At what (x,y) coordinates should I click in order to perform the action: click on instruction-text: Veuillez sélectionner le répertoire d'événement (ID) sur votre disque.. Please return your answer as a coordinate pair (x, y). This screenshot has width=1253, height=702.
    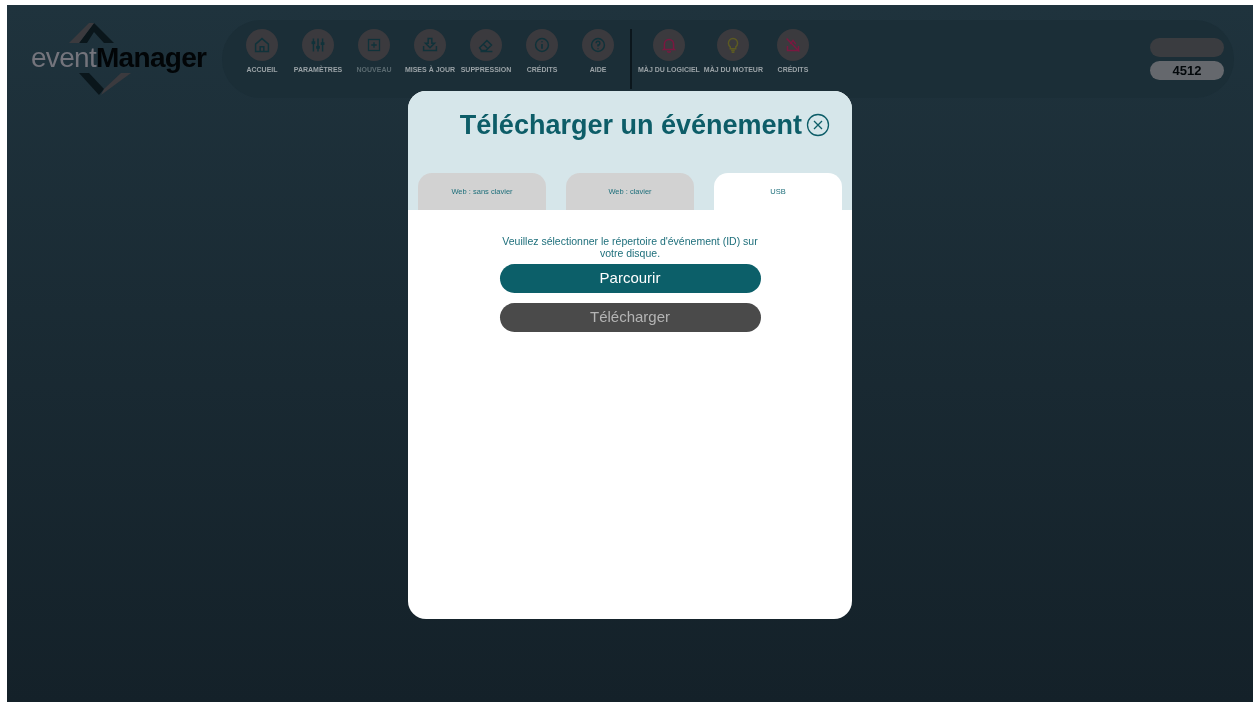
    Looking at the image, I should click on (630, 247).